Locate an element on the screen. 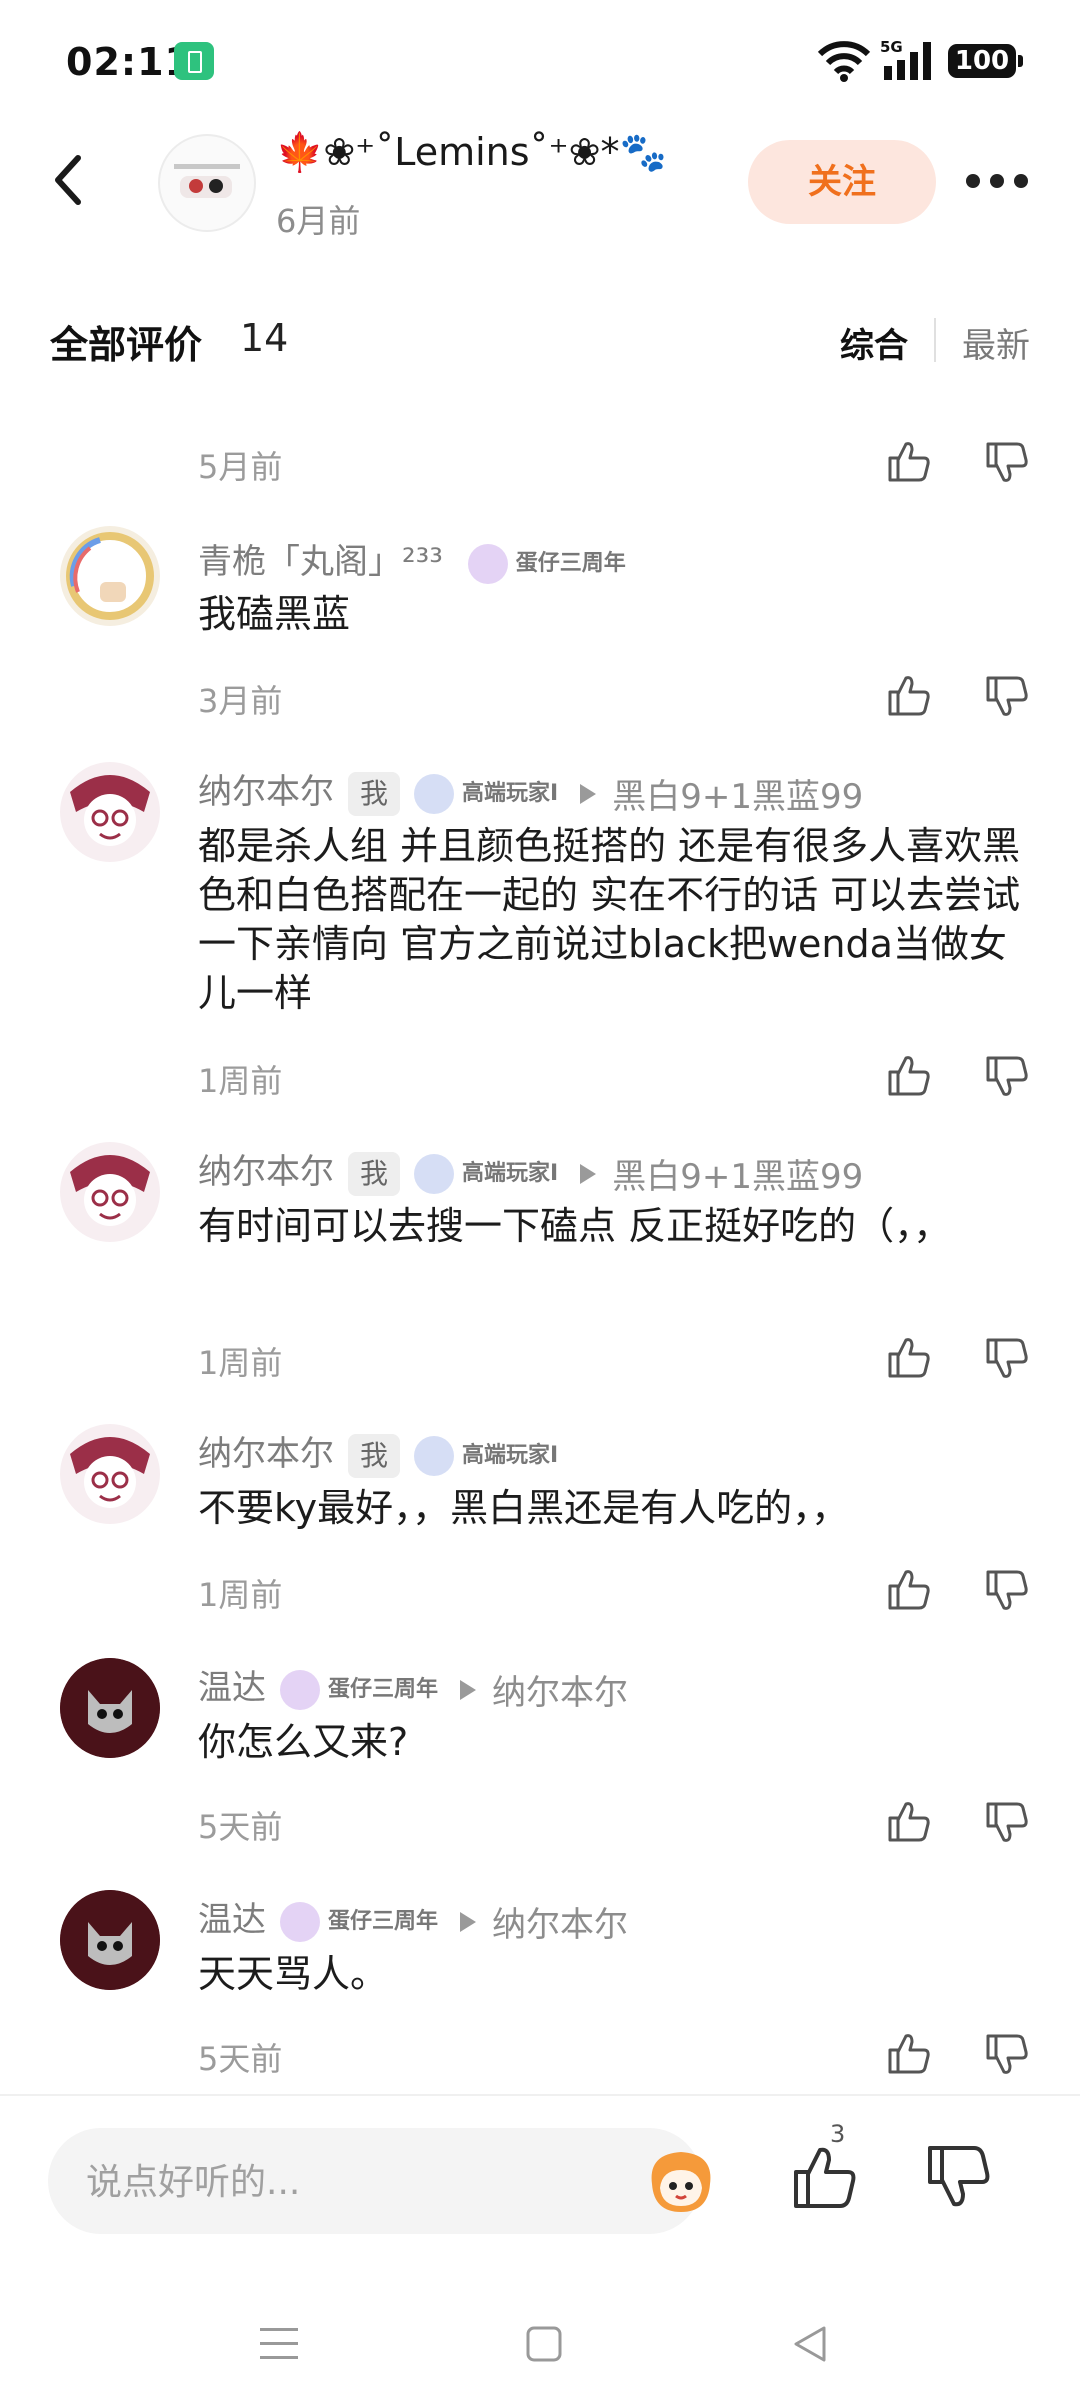 The height and width of the screenshot is (2400, 1080). author-name: 🍁❀⁺˚Lemins˚⁺❀*🐾 is located at coordinates (471, 152).